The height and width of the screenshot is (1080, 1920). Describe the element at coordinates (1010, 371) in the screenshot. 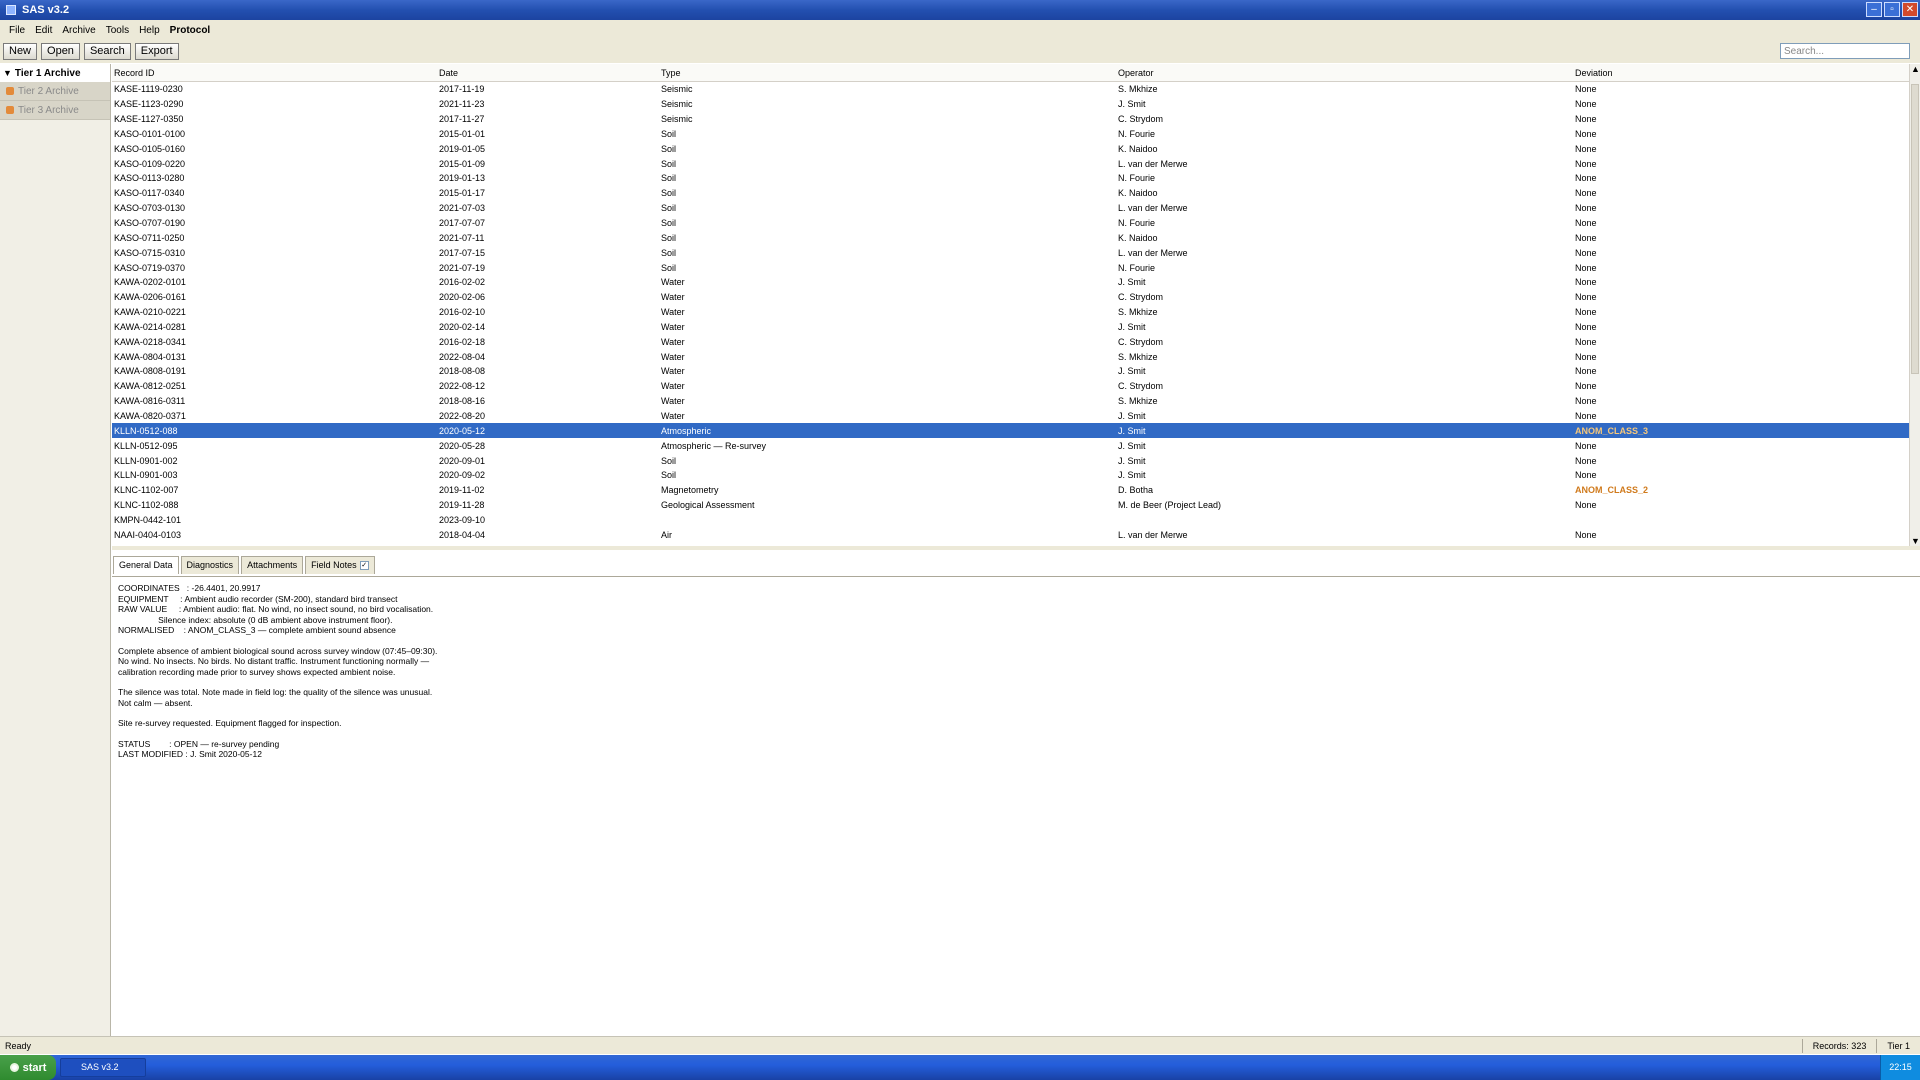

I see `table-row: KAWA-0808-0191 2018-08-08 Water J. Smit None` at that location.